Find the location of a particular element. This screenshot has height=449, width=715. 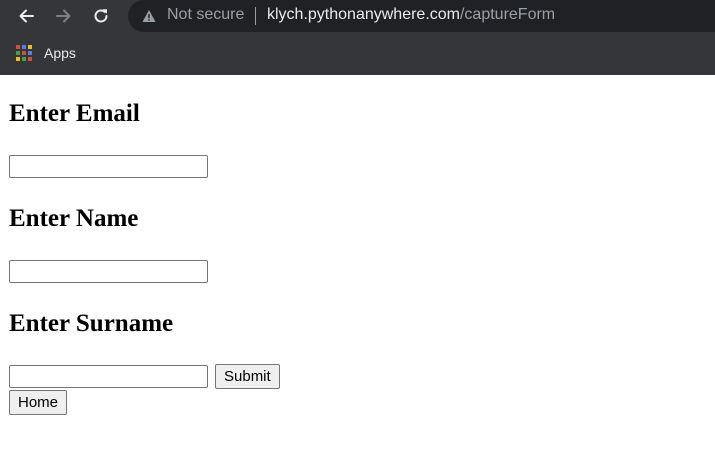

surname-heading: Enter Surname is located at coordinates (91, 323).